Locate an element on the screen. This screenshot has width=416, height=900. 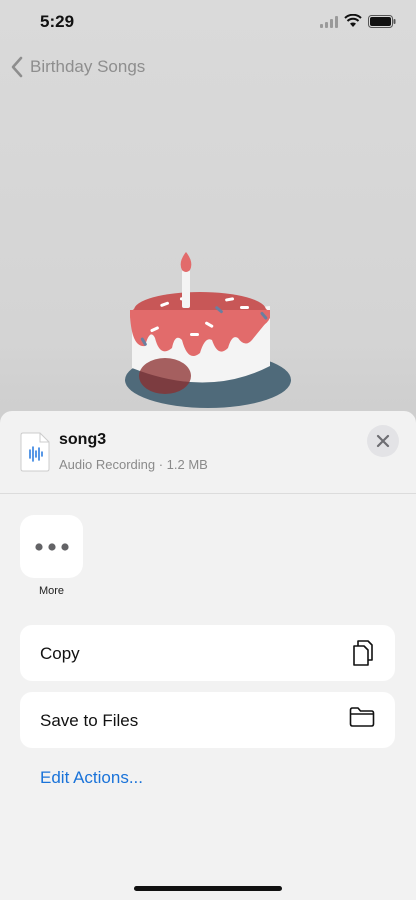
file-name: song3 is located at coordinates (83, 439).